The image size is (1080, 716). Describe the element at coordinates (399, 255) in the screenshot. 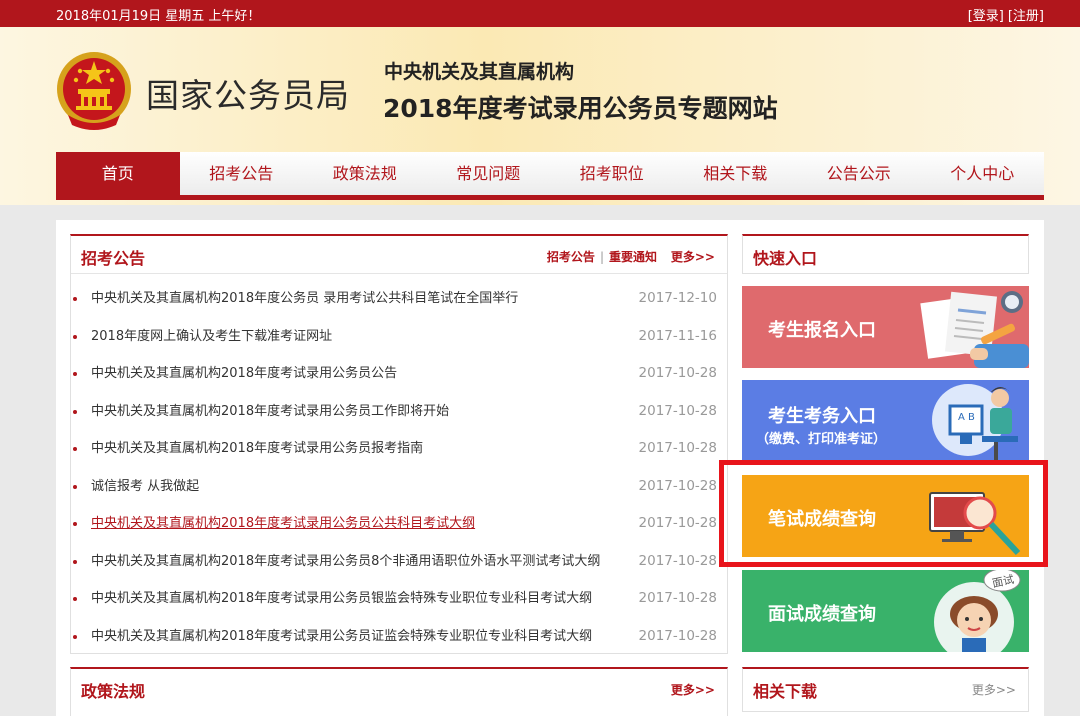

I see `announcements-header: 招考公告 招考公告 | 重要通知 更多>>` at that location.